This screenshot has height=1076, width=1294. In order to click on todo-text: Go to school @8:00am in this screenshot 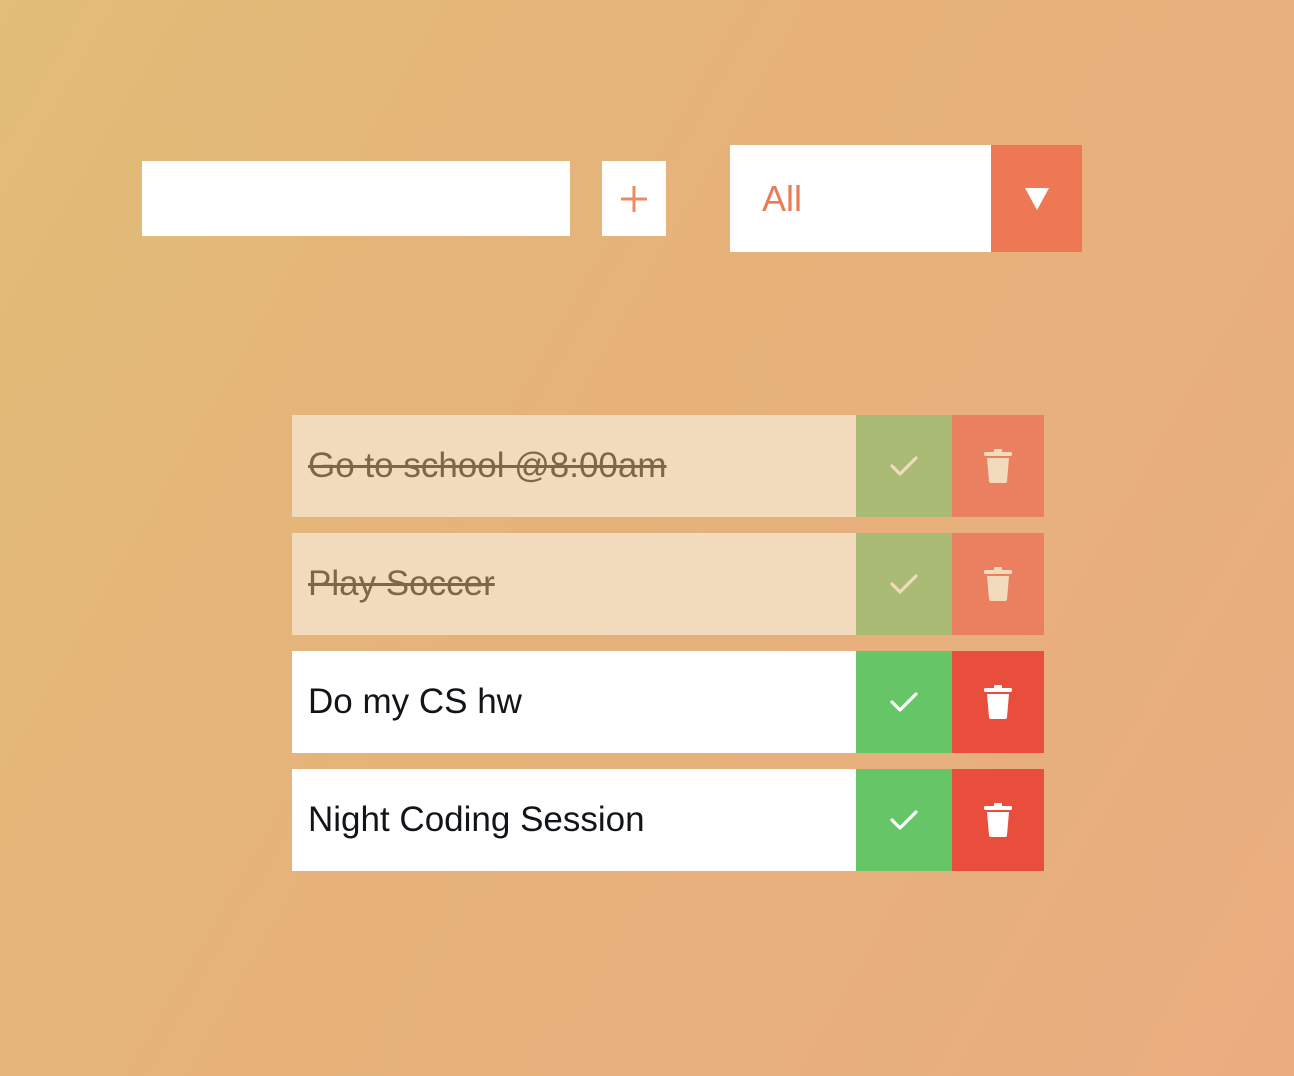, I will do `click(574, 466)`.